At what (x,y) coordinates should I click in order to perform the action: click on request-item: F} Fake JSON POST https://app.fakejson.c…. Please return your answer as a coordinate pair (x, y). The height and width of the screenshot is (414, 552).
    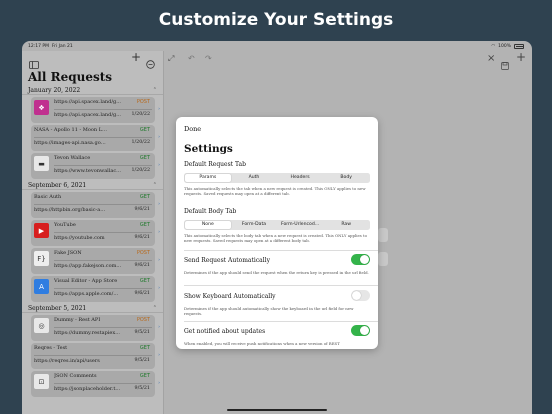
    Looking at the image, I should click on (95, 261).